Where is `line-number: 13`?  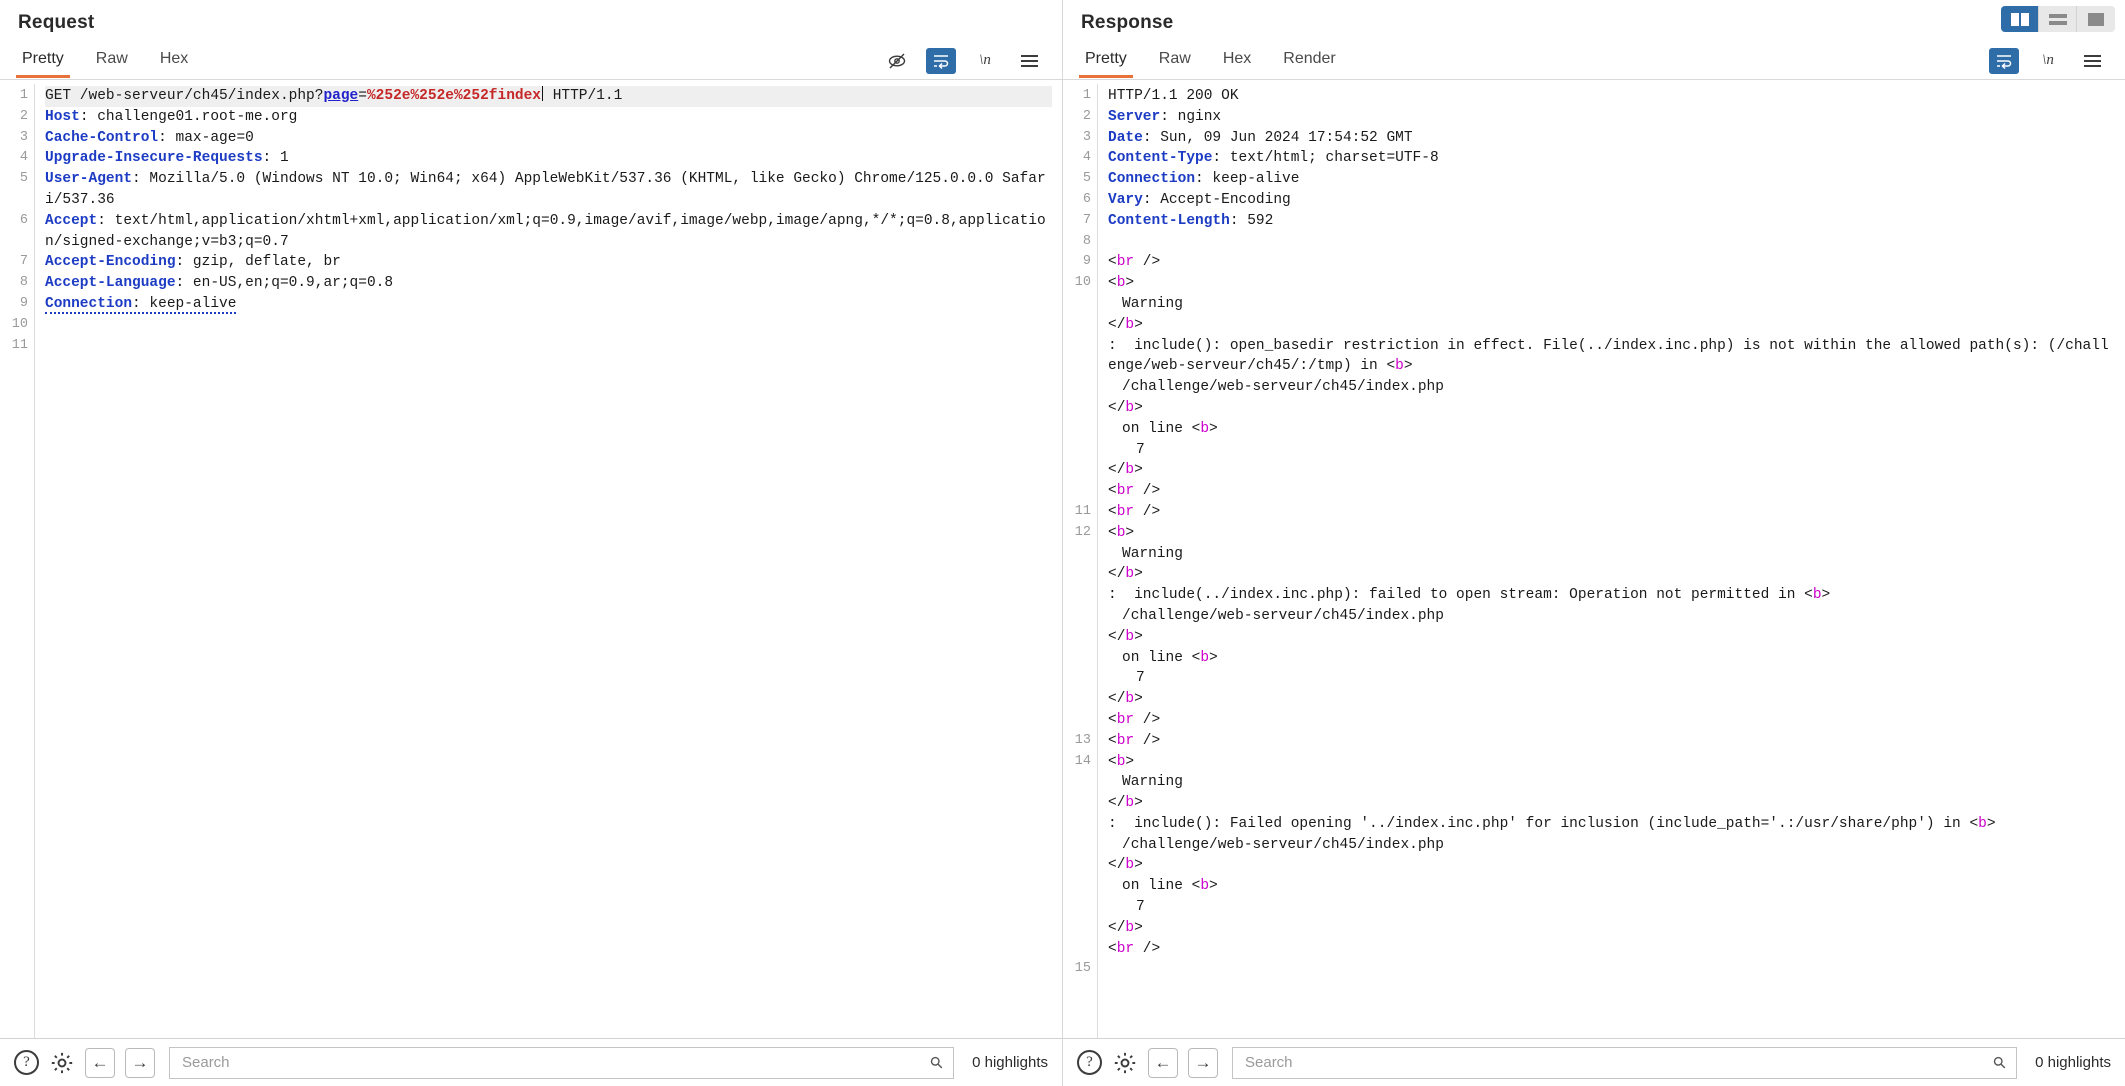
line-number: 13 is located at coordinates (1082, 740).